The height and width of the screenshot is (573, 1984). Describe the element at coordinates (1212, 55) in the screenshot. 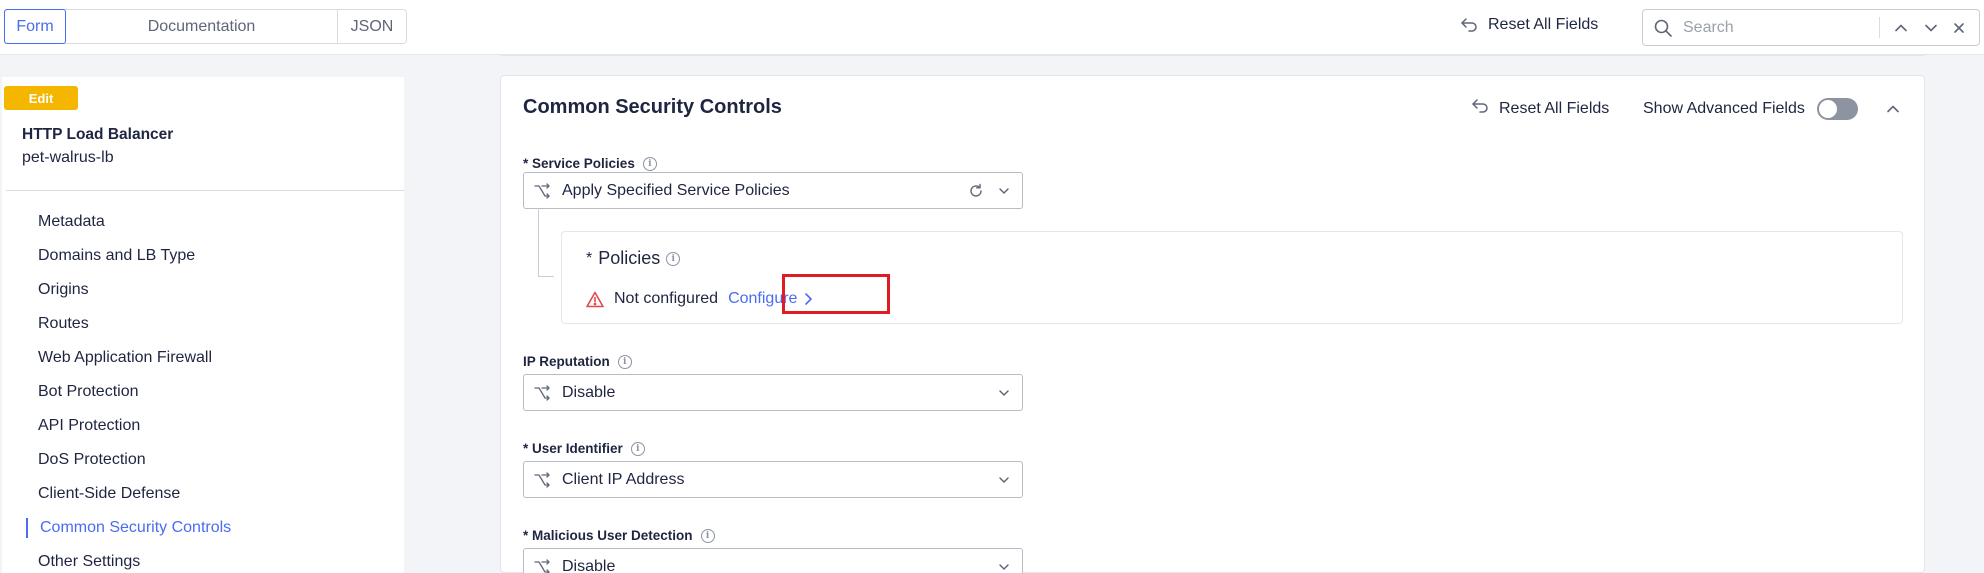

I see `previous-section-edge` at that location.